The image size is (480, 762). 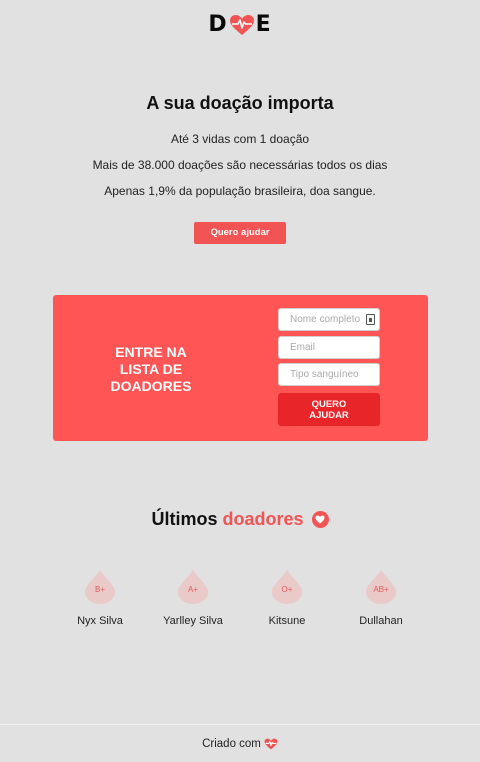 I want to click on heart-pulse-icon, so click(x=241, y=24).